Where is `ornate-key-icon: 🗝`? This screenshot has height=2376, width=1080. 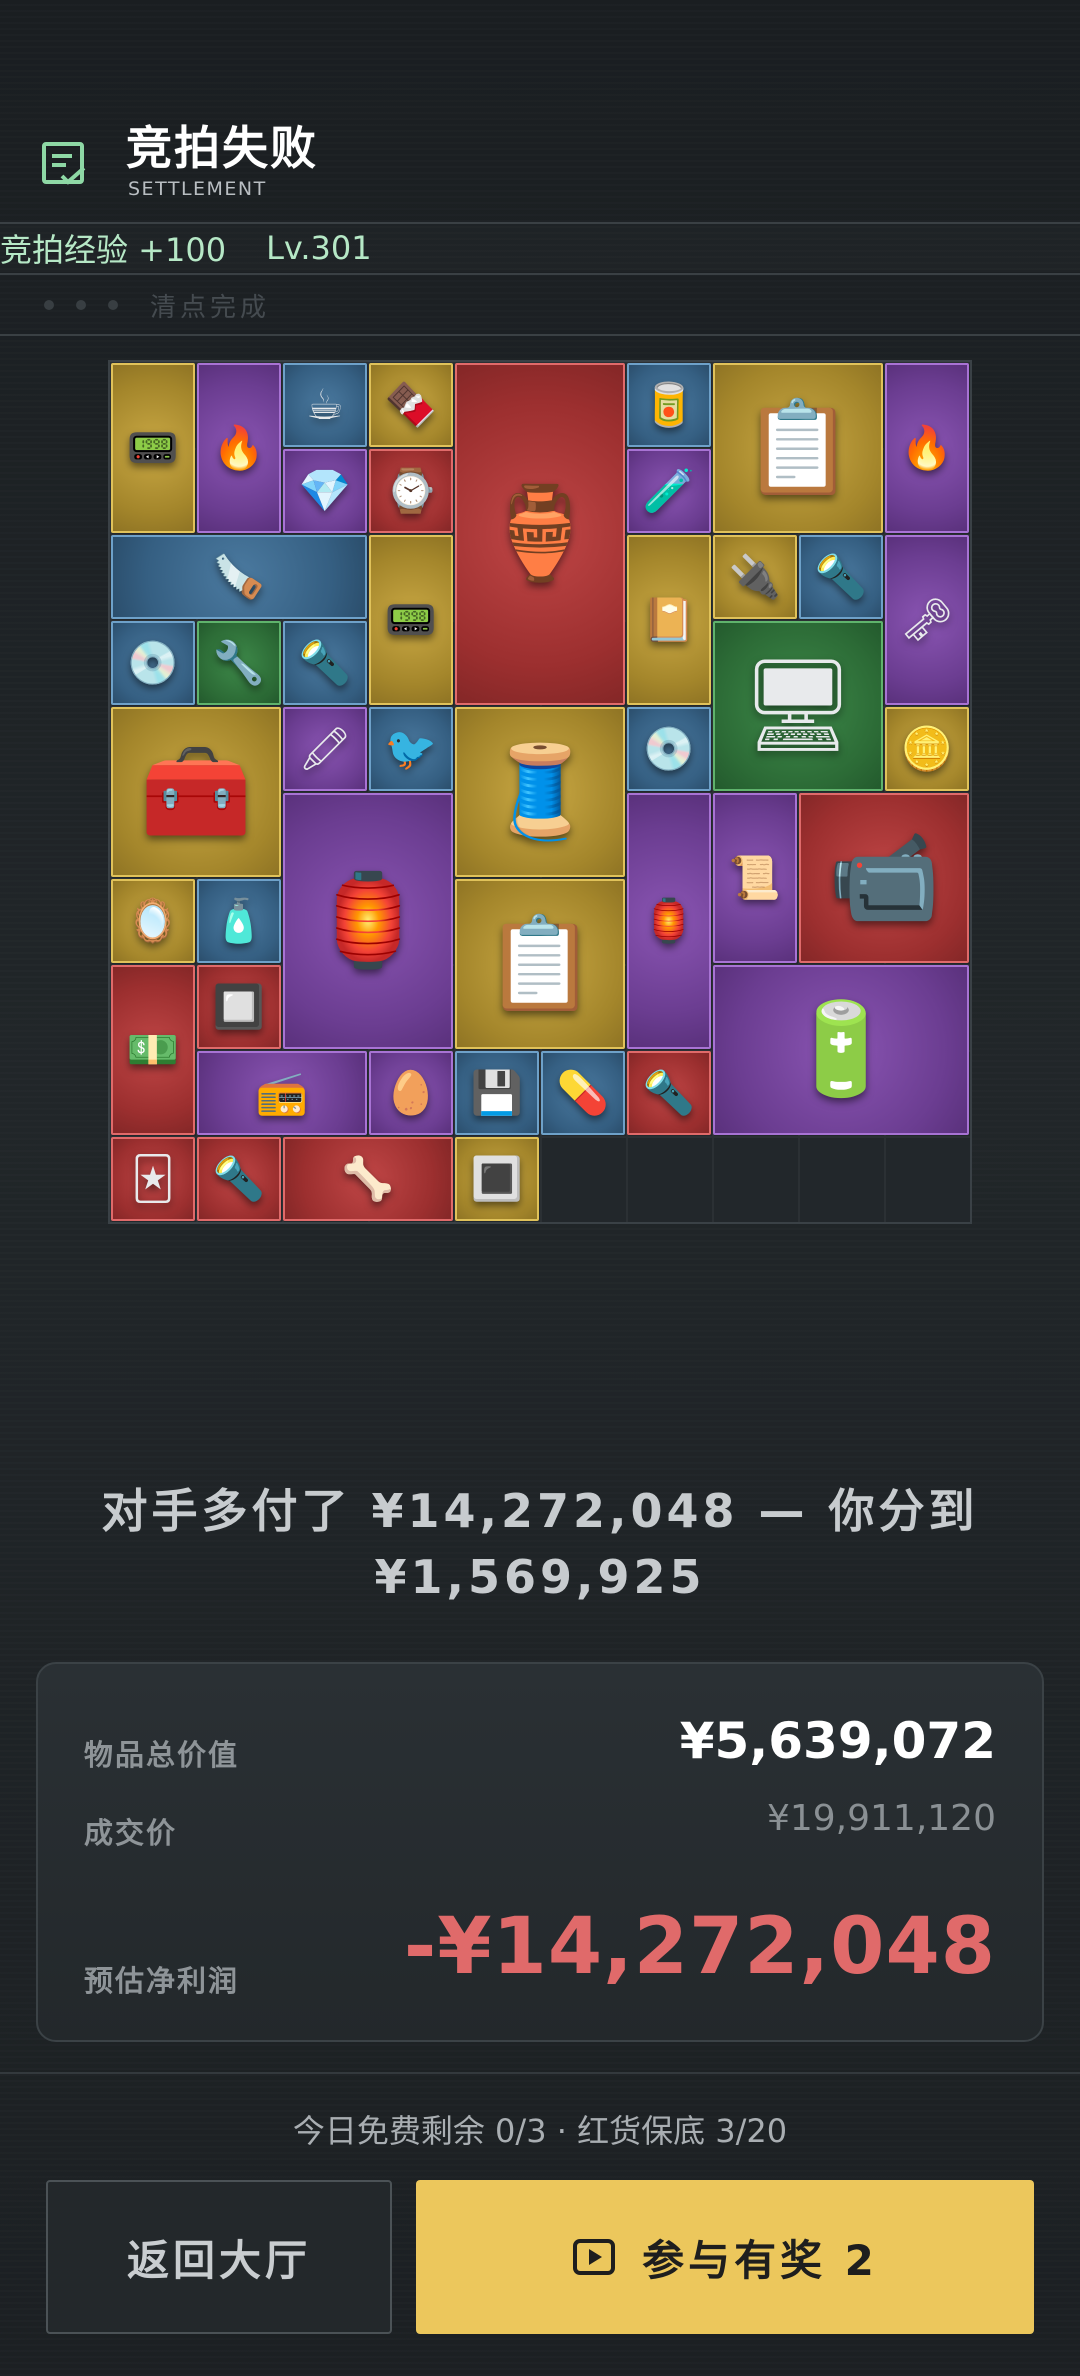
ornate-key-icon: 🗝 is located at coordinates (927, 619).